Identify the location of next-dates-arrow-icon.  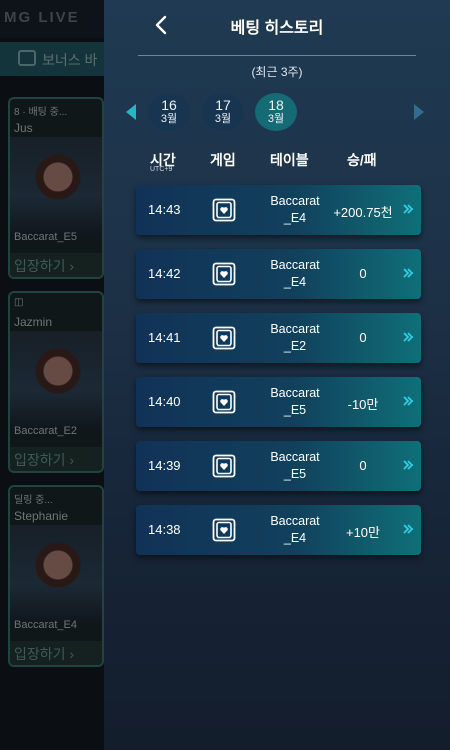
(419, 112).